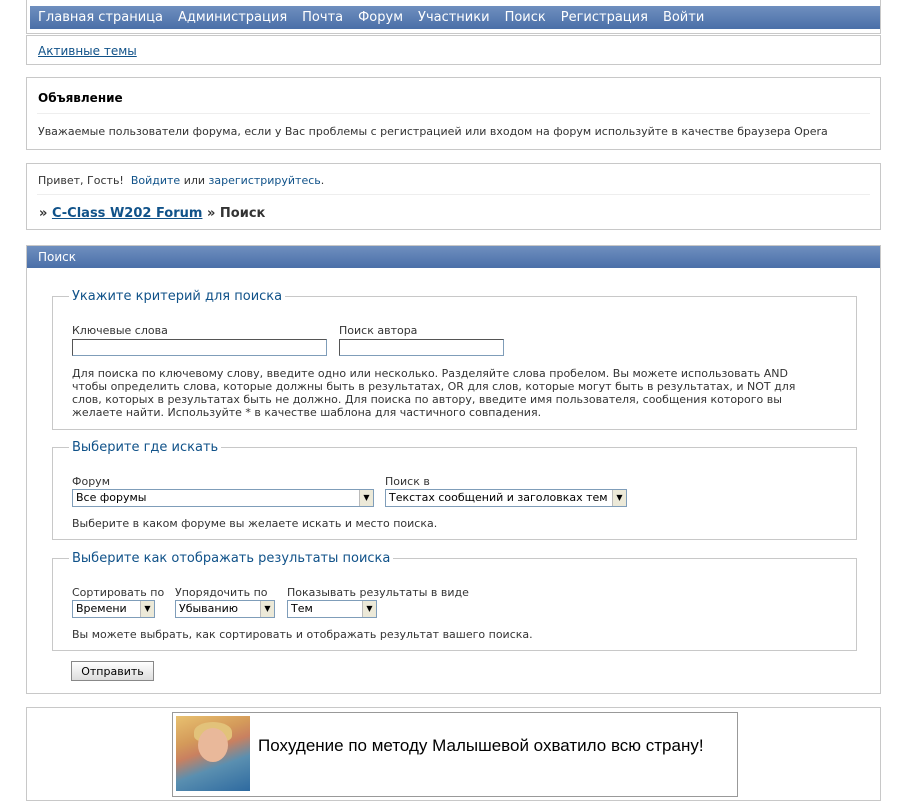  What do you see at coordinates (498, 497) in the screenshot?
I see `search-in-select-value: Текстах сообщений и заголовках тем` at bounding box center [498, 497].